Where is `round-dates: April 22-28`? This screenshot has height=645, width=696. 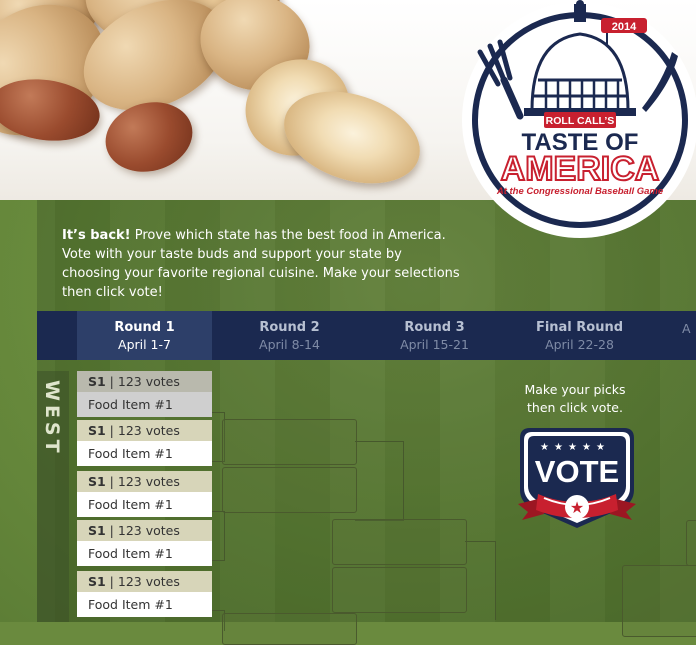 round-dates: April 22-28 is located at coordinates (579, 344).